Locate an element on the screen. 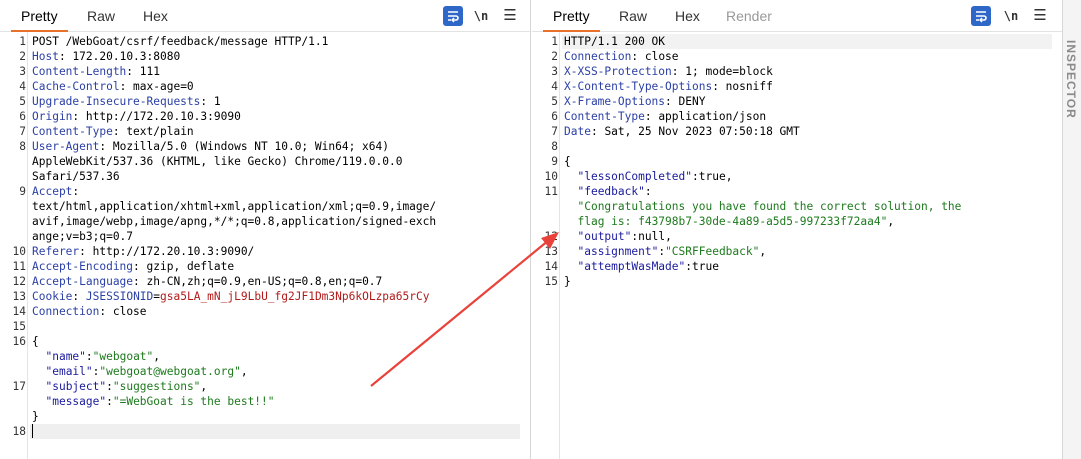 Image resolution: width=1081 pixels, height=459 pixels. inspector-sidebar: INSPECTOR is located at coordinates (1072, 229).